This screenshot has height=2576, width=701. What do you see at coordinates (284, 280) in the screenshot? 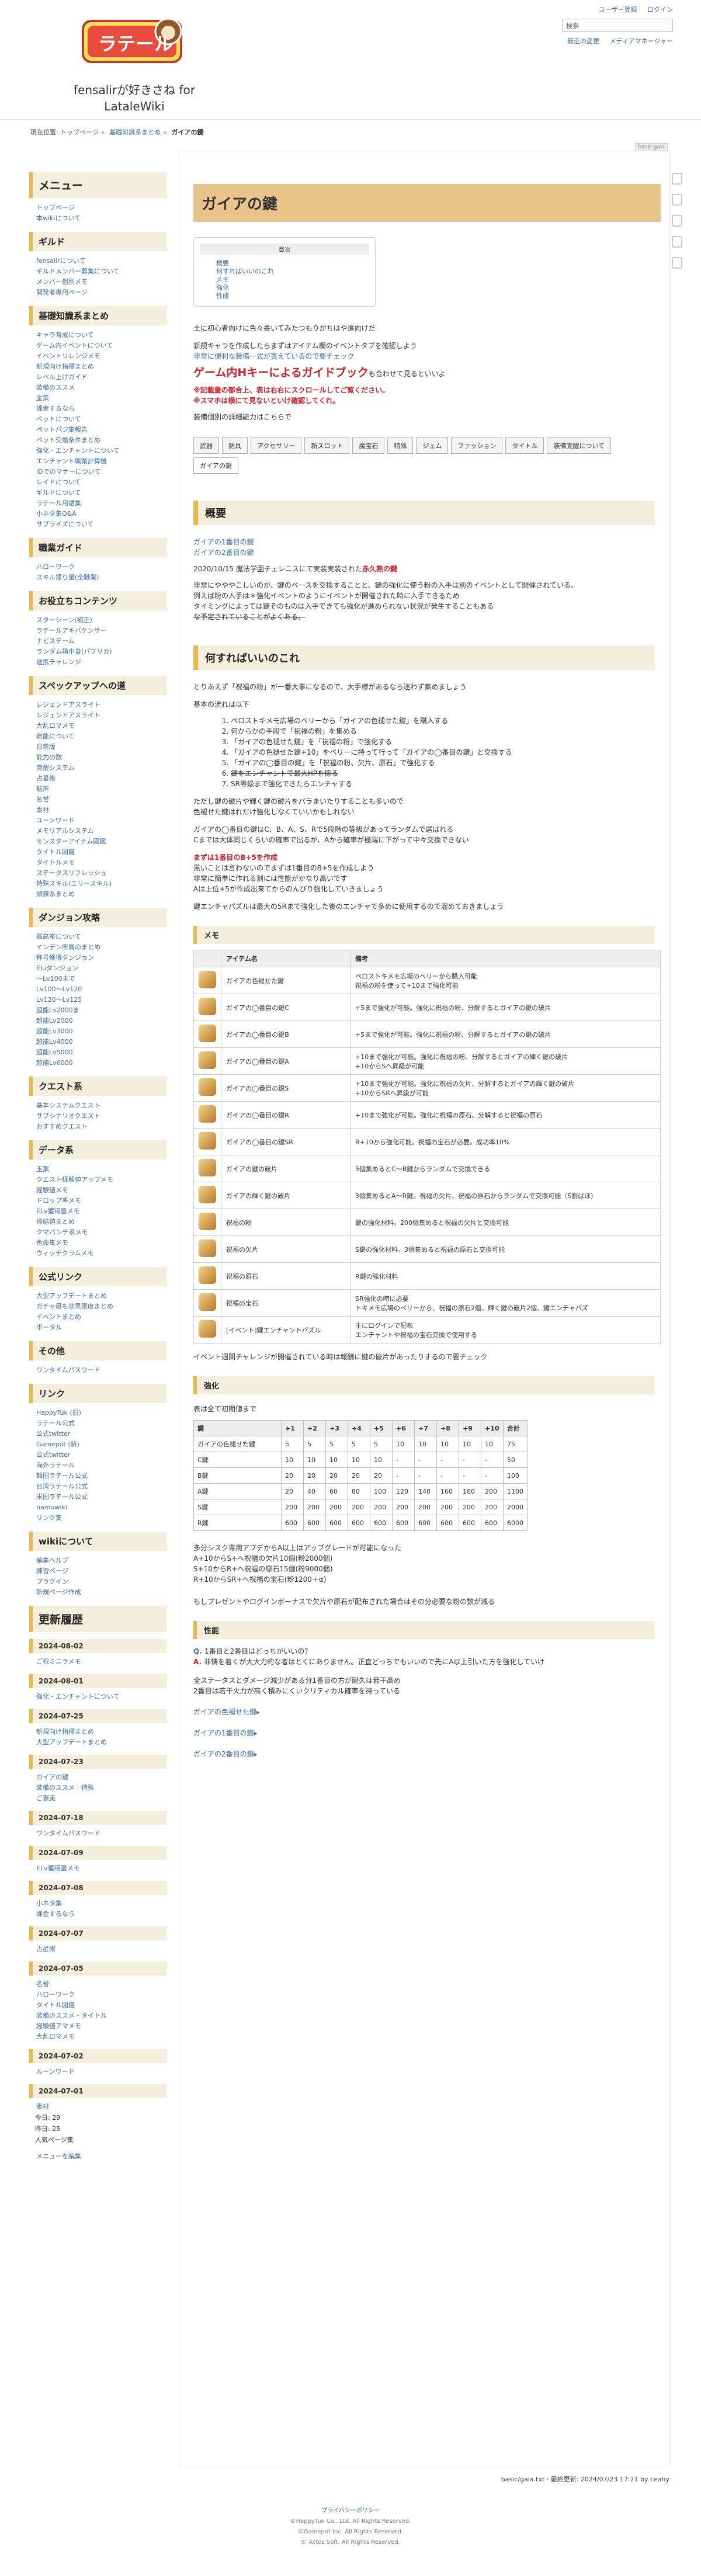
I see `toc-item: メモ` at bounding box center [284, 280].